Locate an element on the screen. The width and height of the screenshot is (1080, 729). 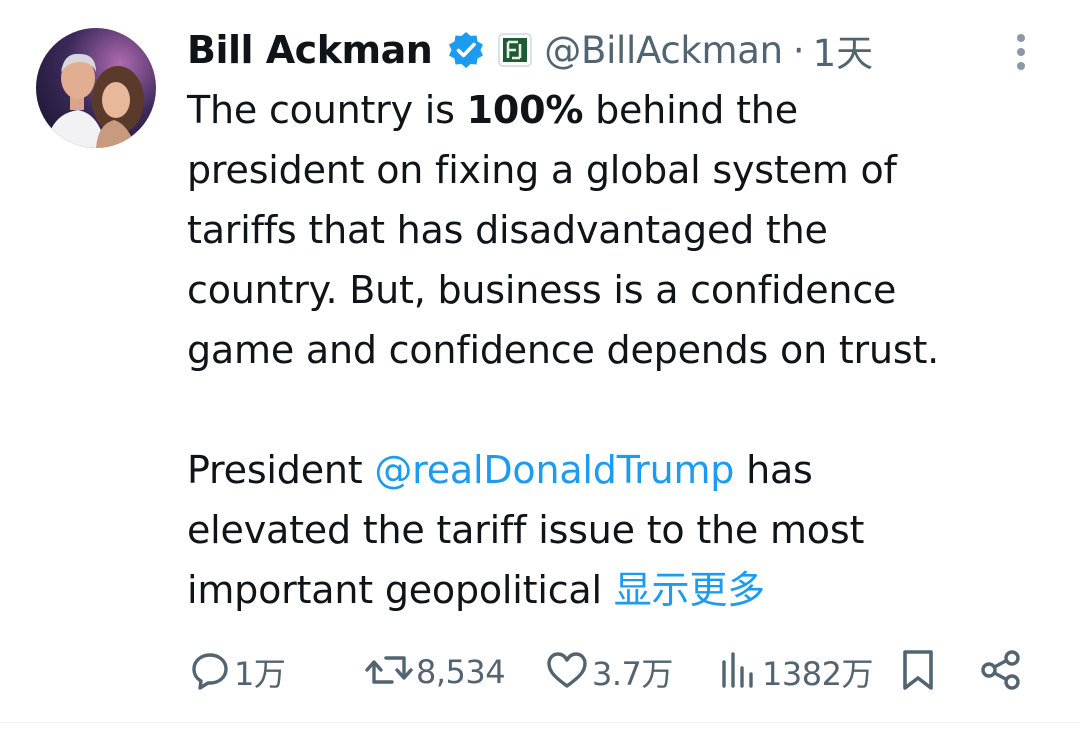
share-icon is located at coordinates (1001, 672).